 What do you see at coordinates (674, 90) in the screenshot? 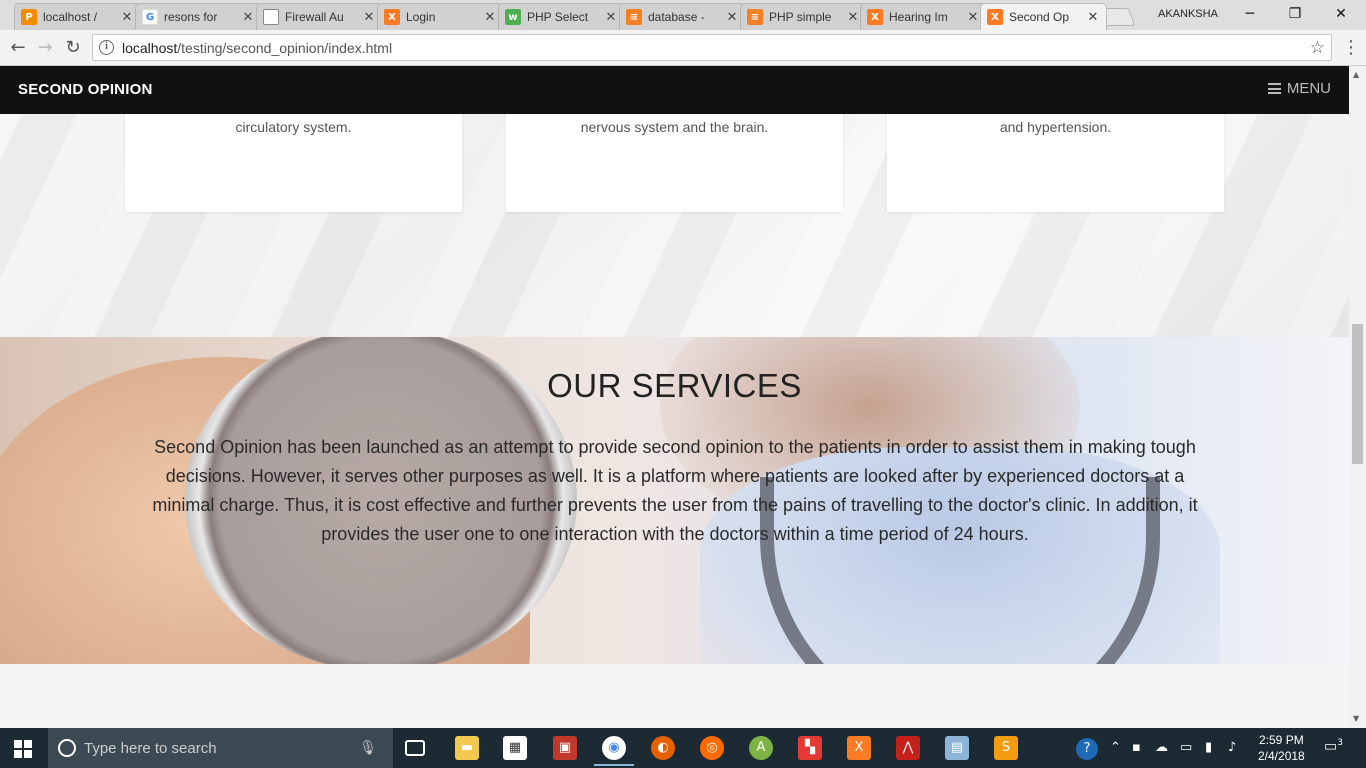
I see `site-navbar: SECOND OPINION MENU` at bounding box center [674, 90].